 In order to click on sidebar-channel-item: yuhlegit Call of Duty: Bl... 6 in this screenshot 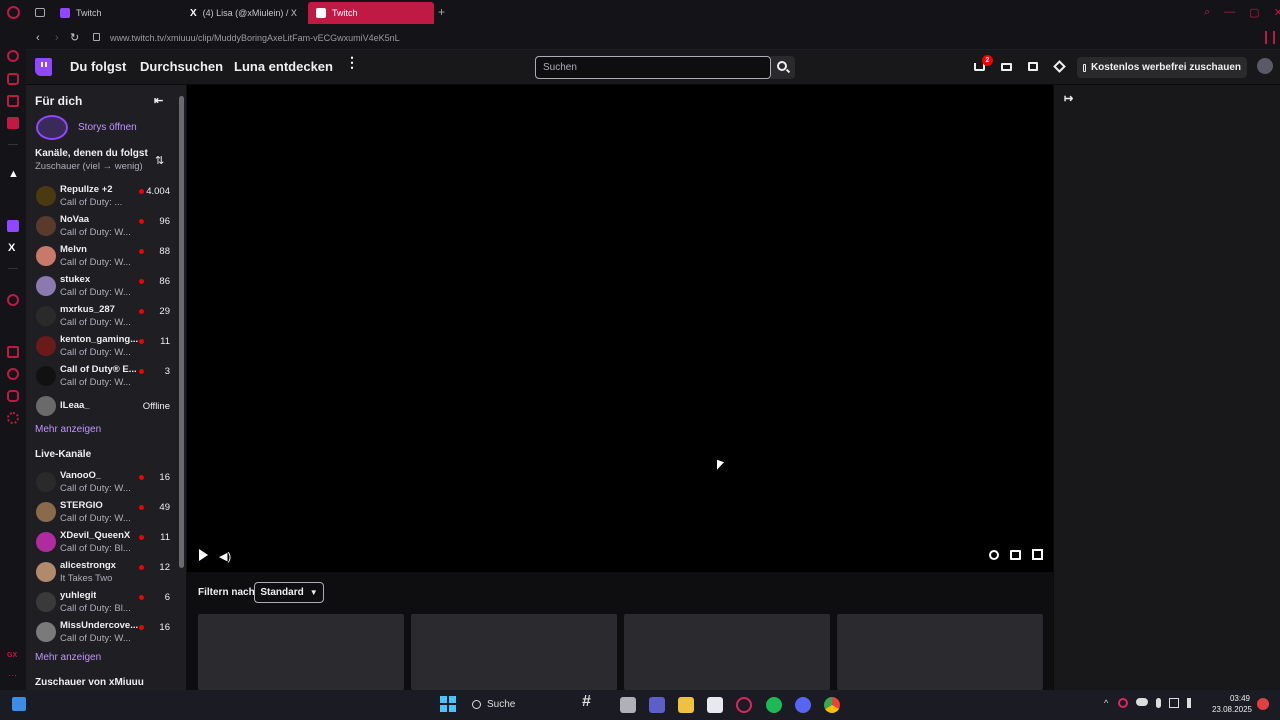, I will do `click(105, 603)`.